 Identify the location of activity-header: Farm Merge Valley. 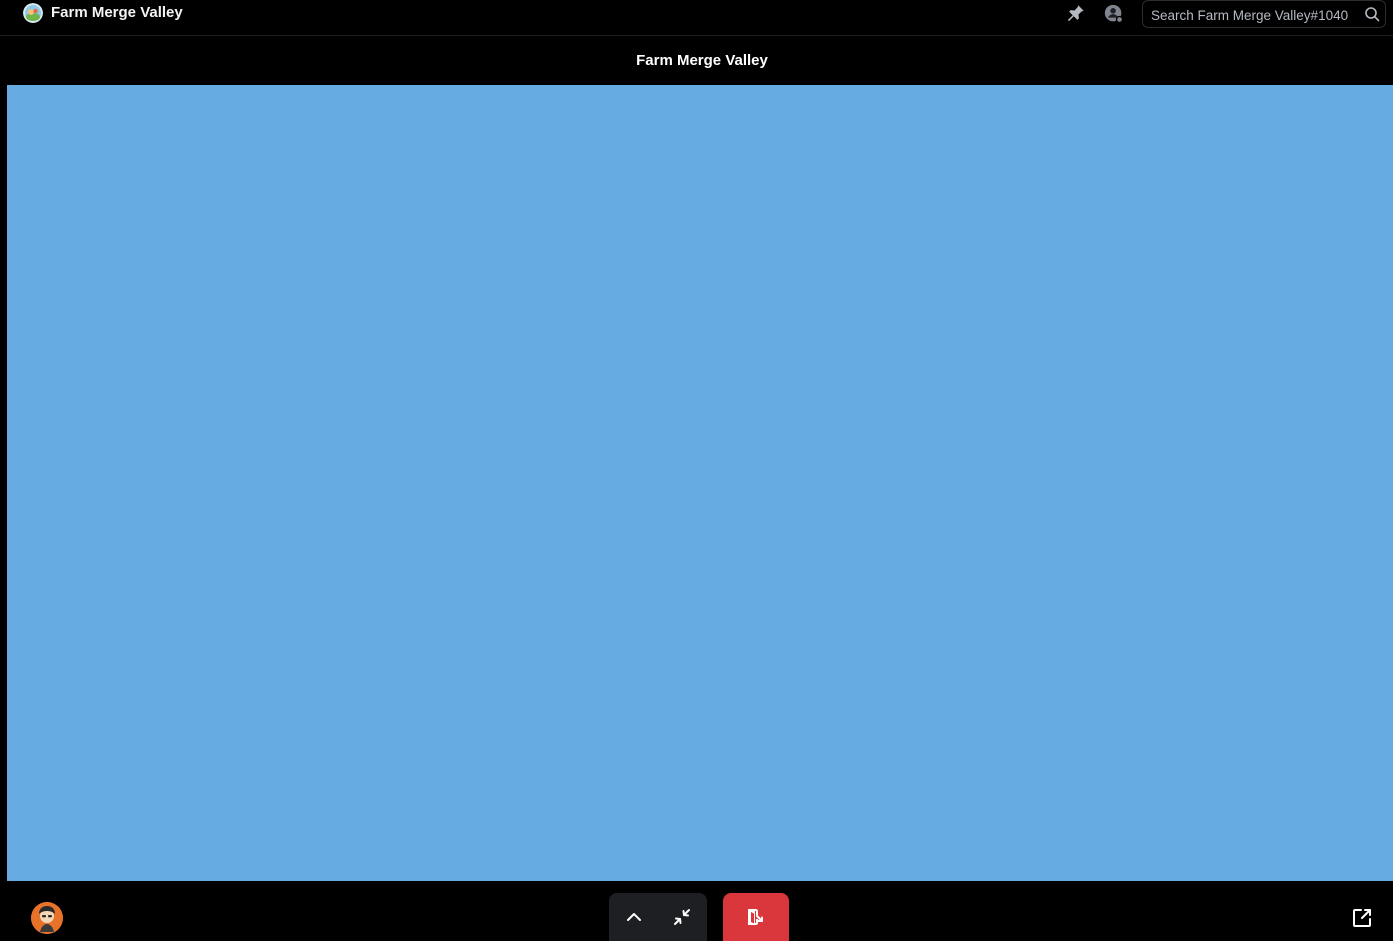
(700, 61).